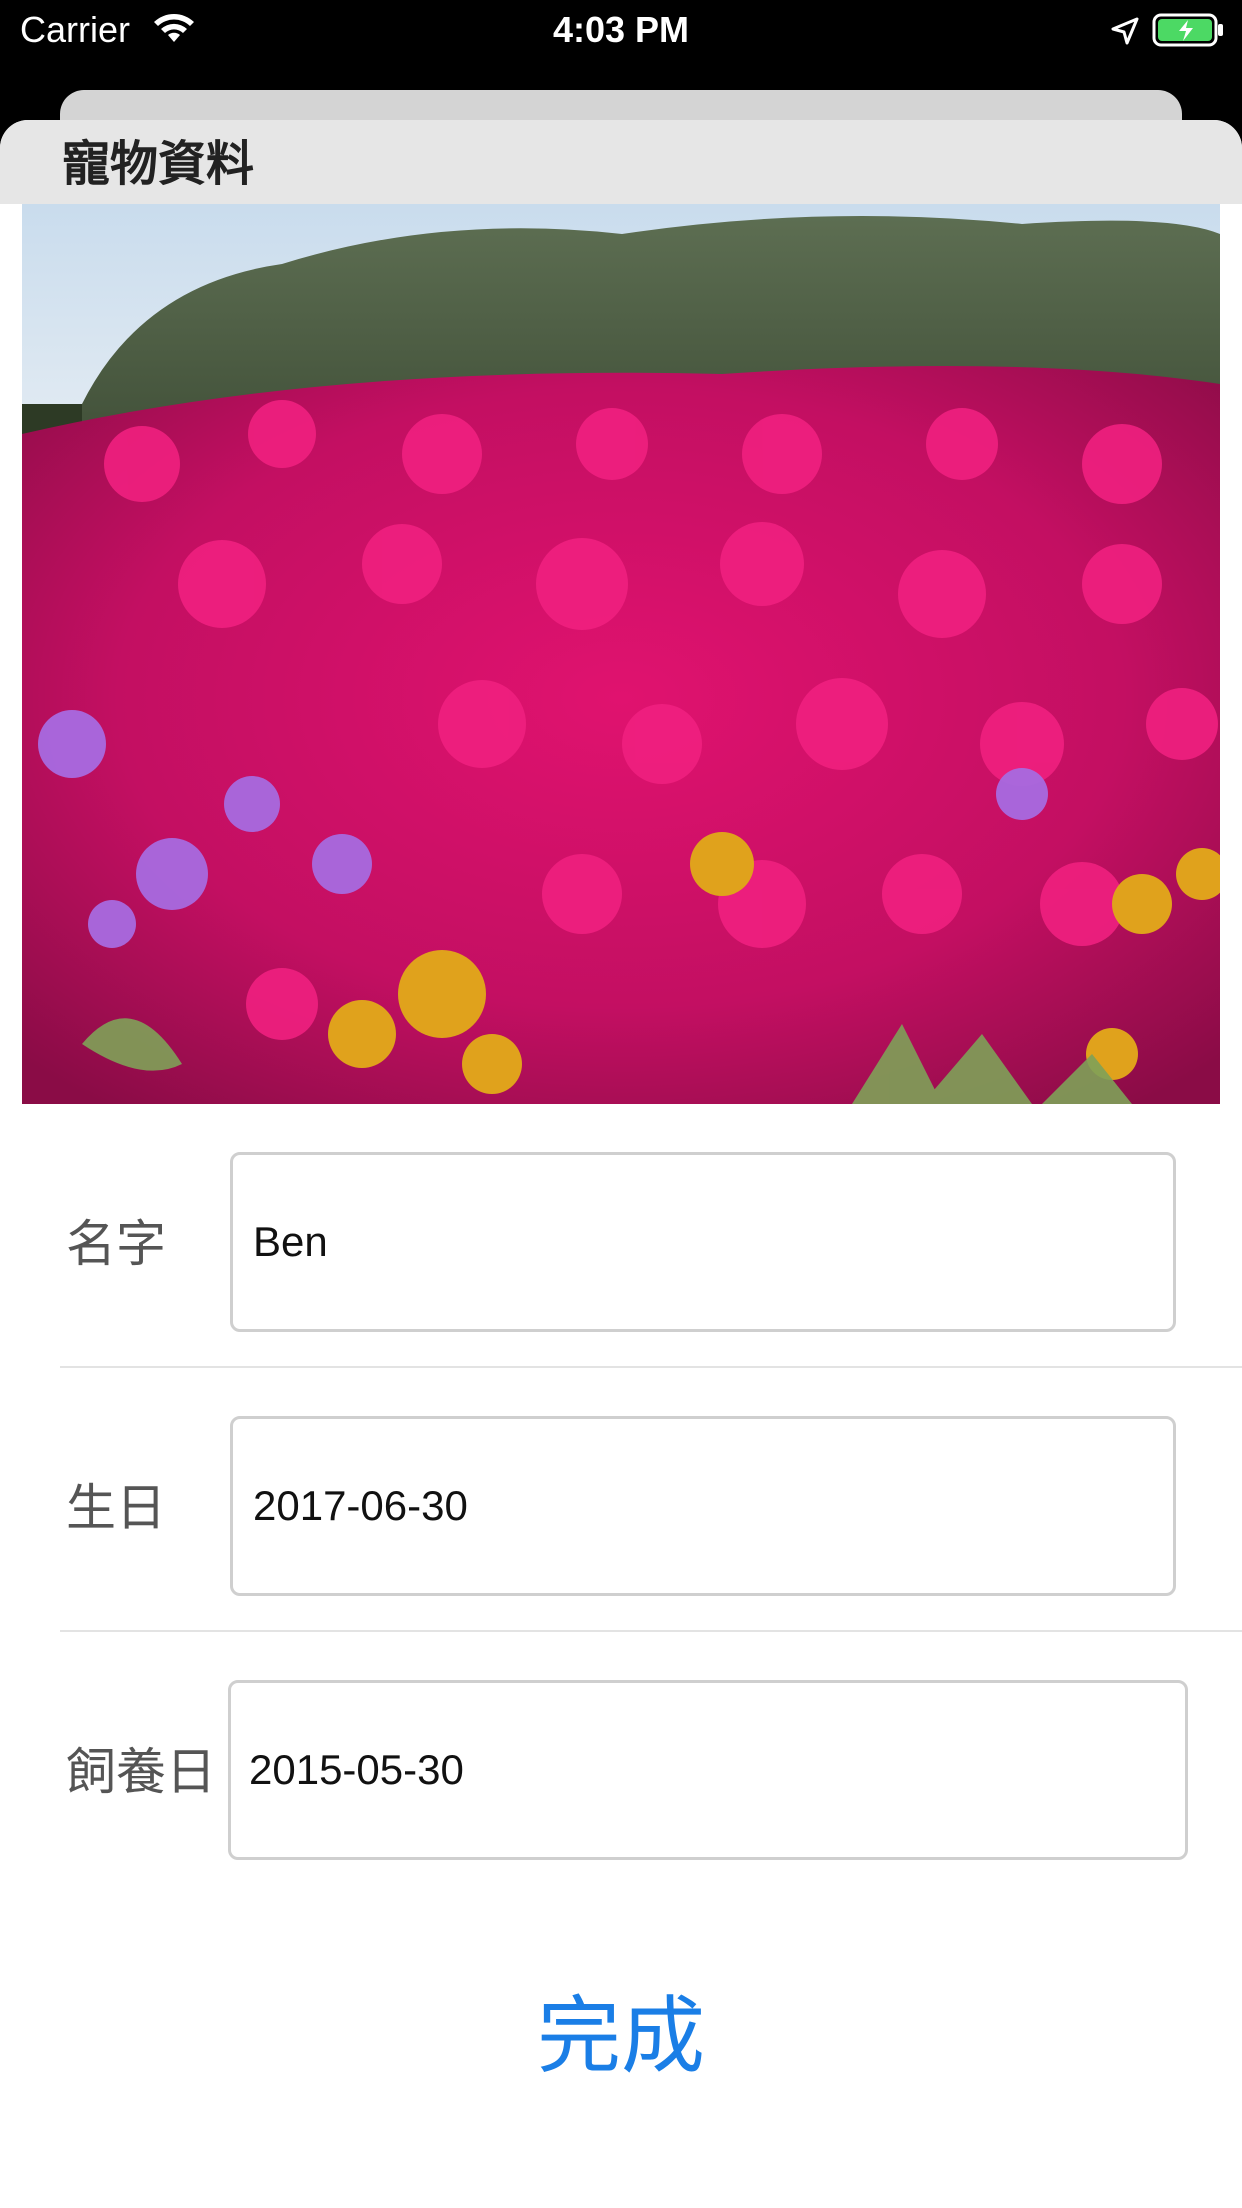  I want to click on location-arrow-icon, so click(1125, 31).